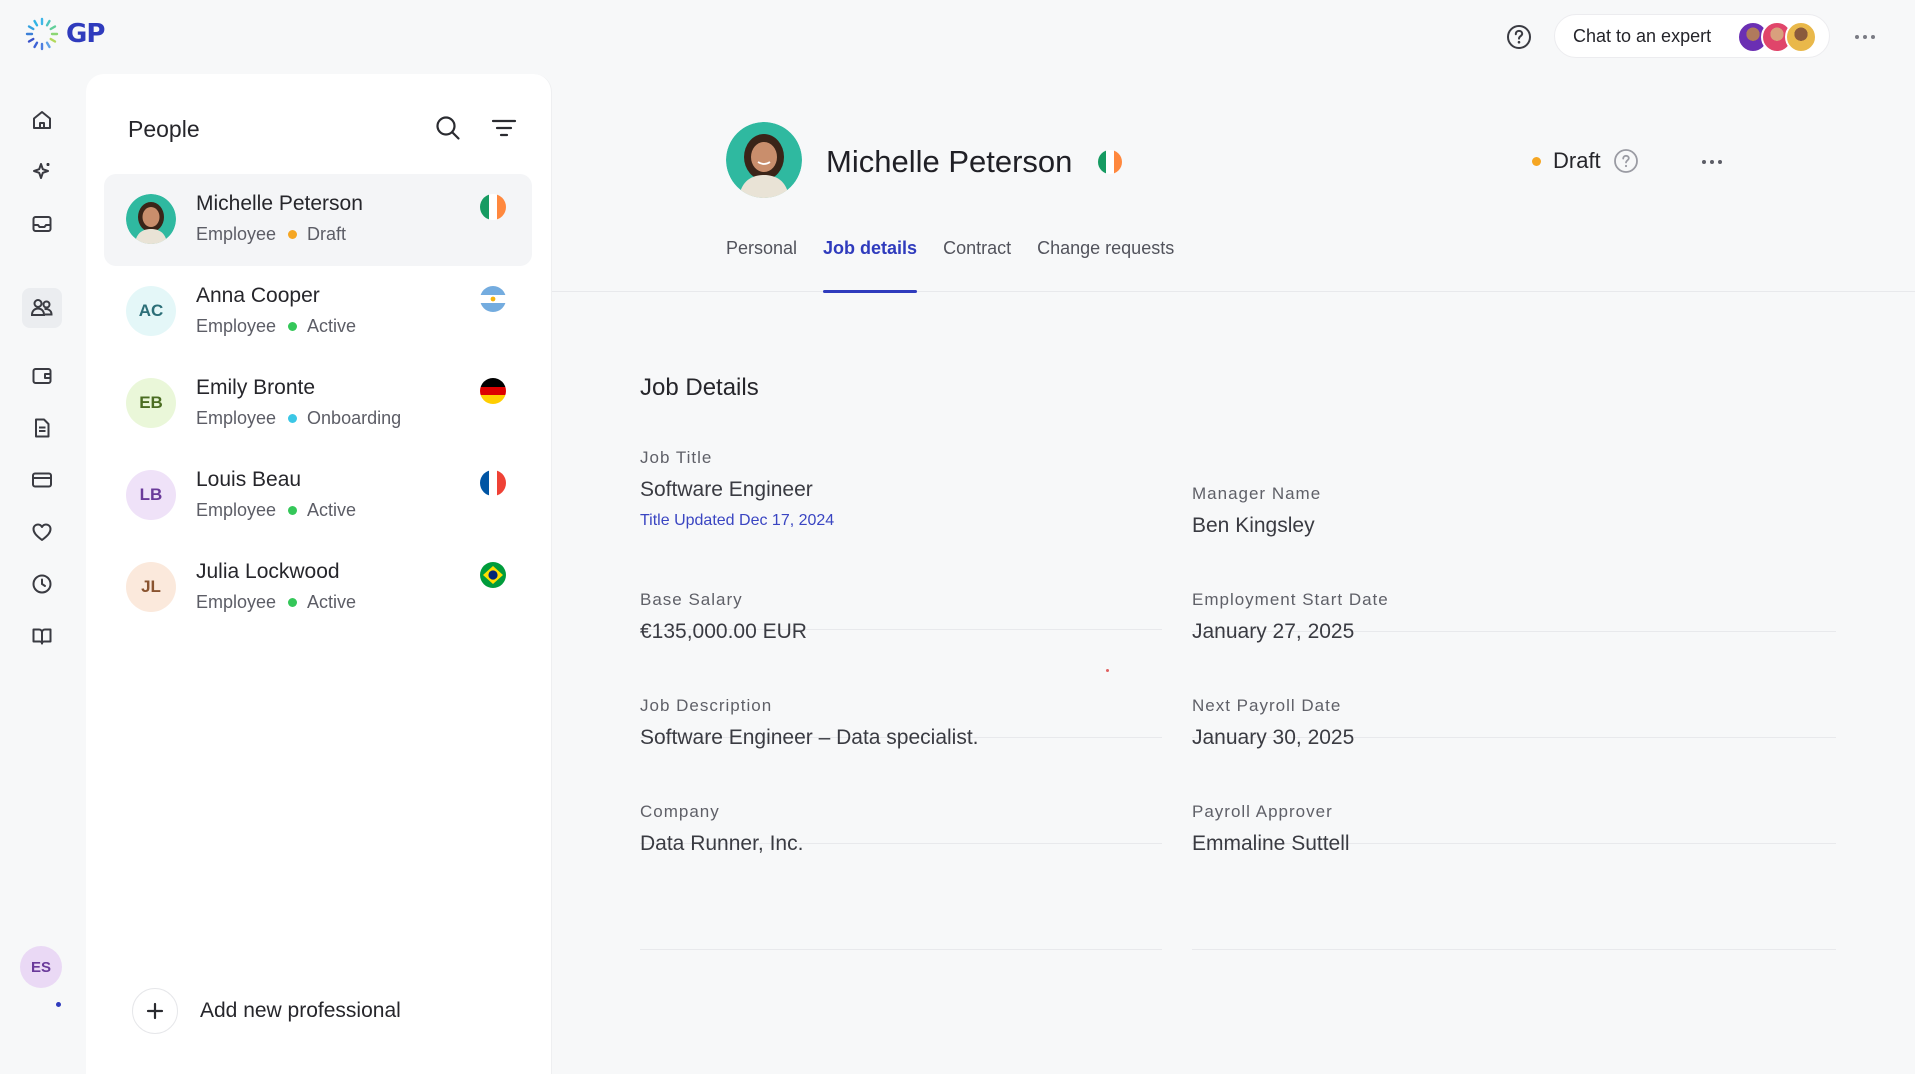 This screenshot has width=1915, height=1074. What do you see at coordinates (58, 1004) in the screenshot?
I see `notification-dot` at bounding box center [58, 1004].